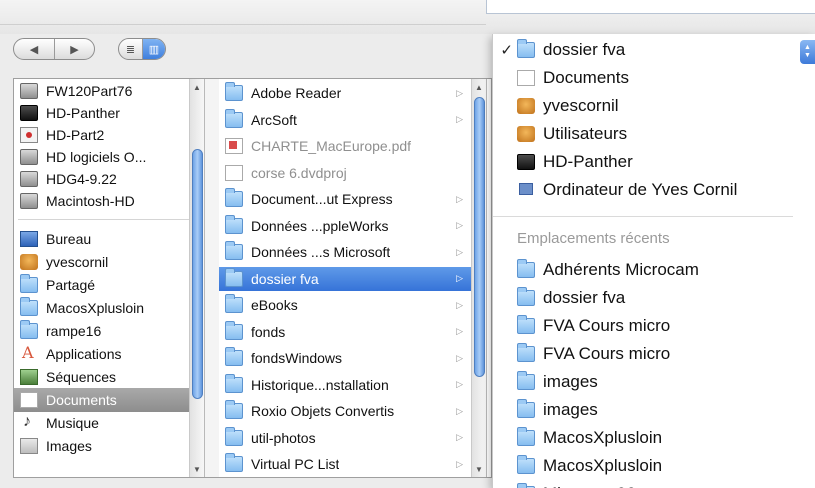 This screenshot has height=488, width=815. I want to click on sidebar-item-label: Macintosh-HD, so click(90, 201).